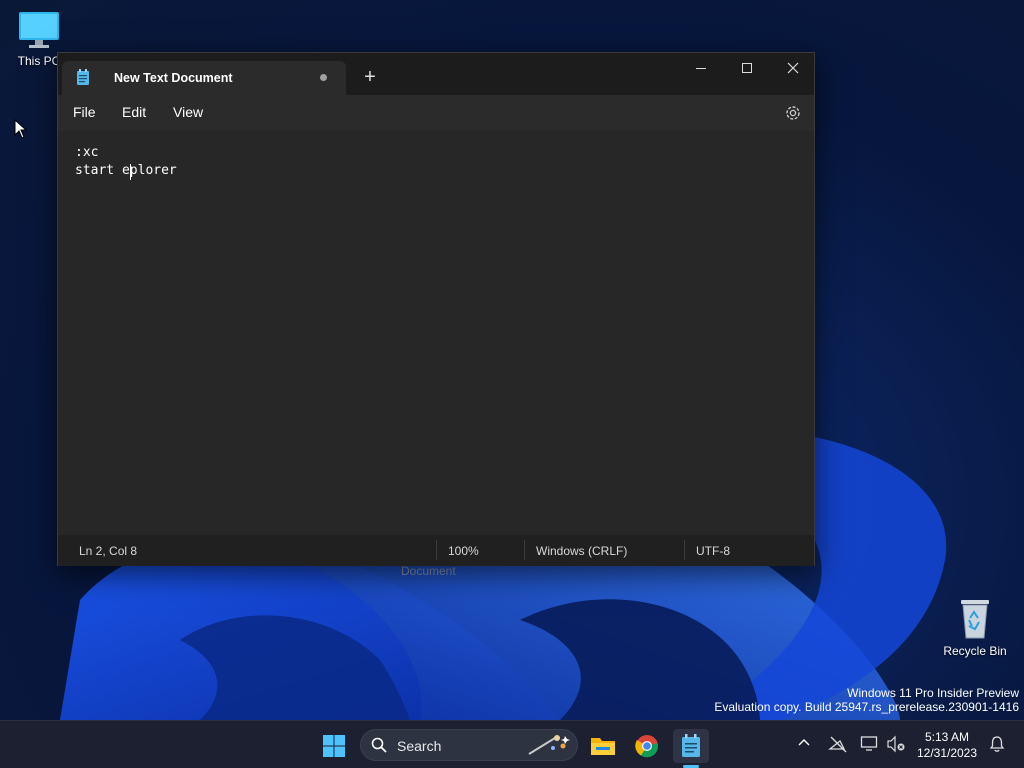 The width and height of the screenshot is (1024, 768). Describe the element at coordinates (419, 746) in the screenshot. I see `search-placeholder: Search` at that location.